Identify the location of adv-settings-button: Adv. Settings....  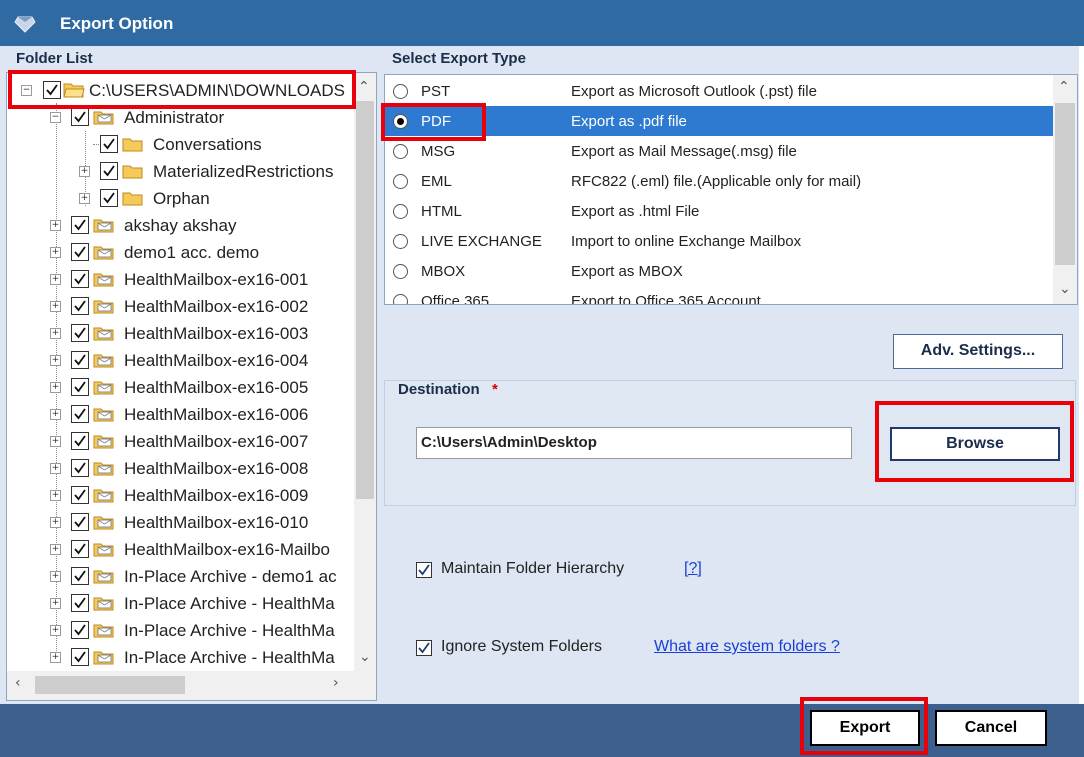
(978, 351).